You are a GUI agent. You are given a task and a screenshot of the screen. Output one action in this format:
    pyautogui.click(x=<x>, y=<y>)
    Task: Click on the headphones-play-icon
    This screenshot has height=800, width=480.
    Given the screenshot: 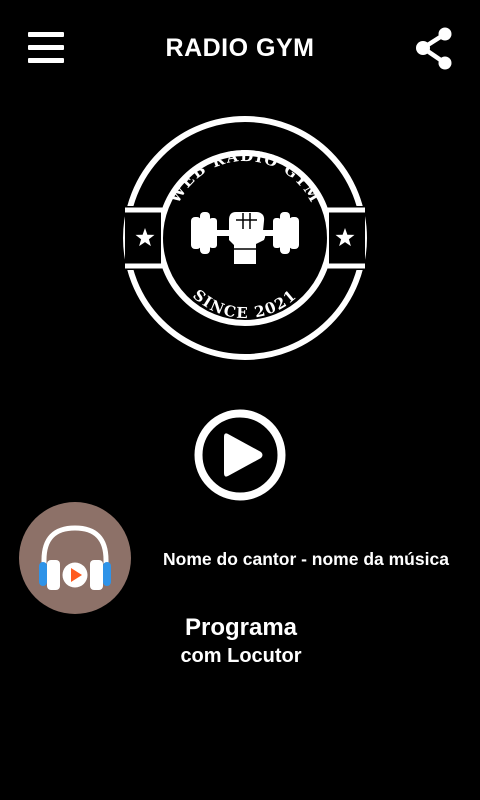 What is the action you would take?
    pyautogui.click(x=75, y=558)
    